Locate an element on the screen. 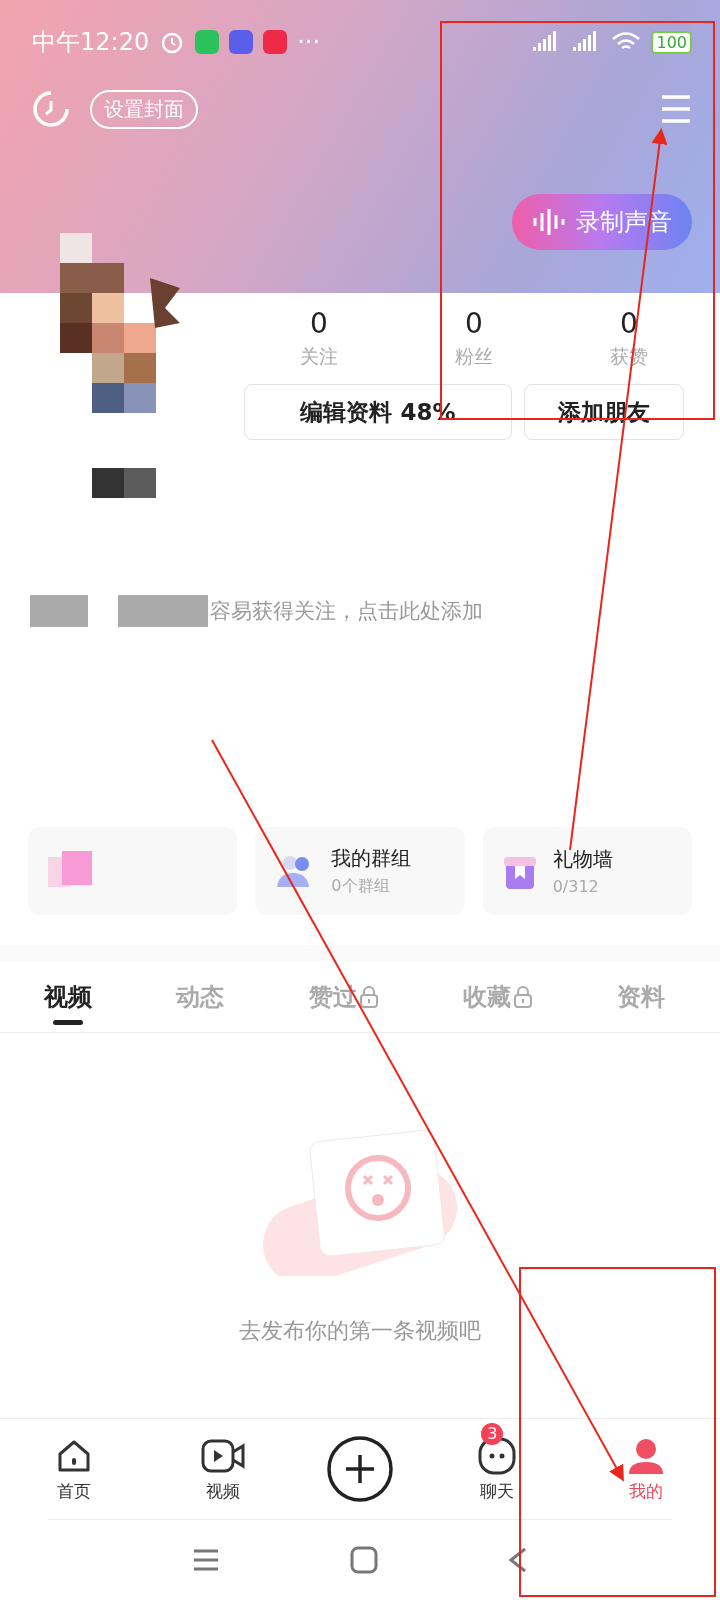 The width and height of the screenshot is (720, 1600). profile-tab: 视频 is located at coordinates (68, 996).